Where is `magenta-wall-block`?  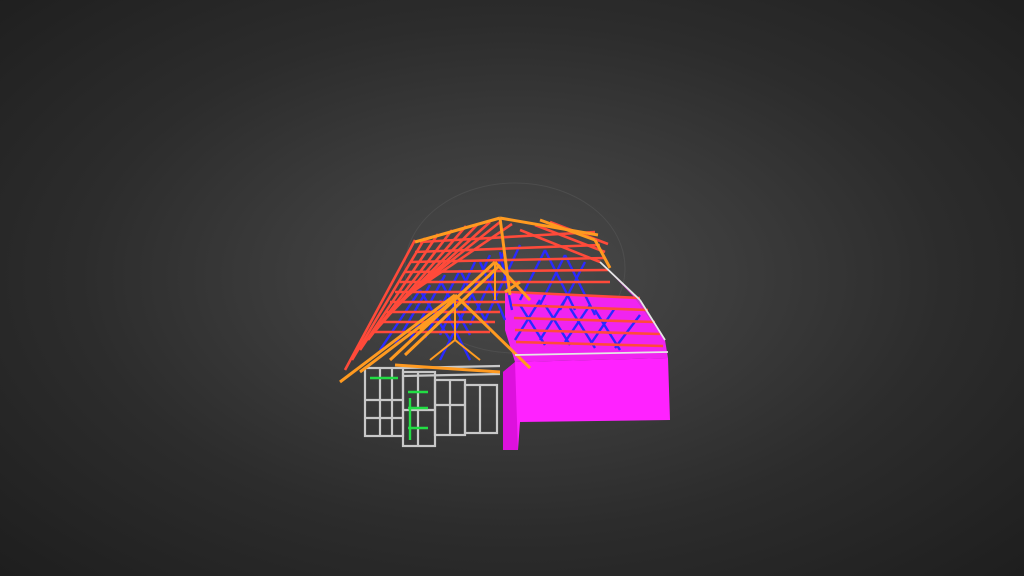 magenta-wall-block is located at coordinates (586, 404).